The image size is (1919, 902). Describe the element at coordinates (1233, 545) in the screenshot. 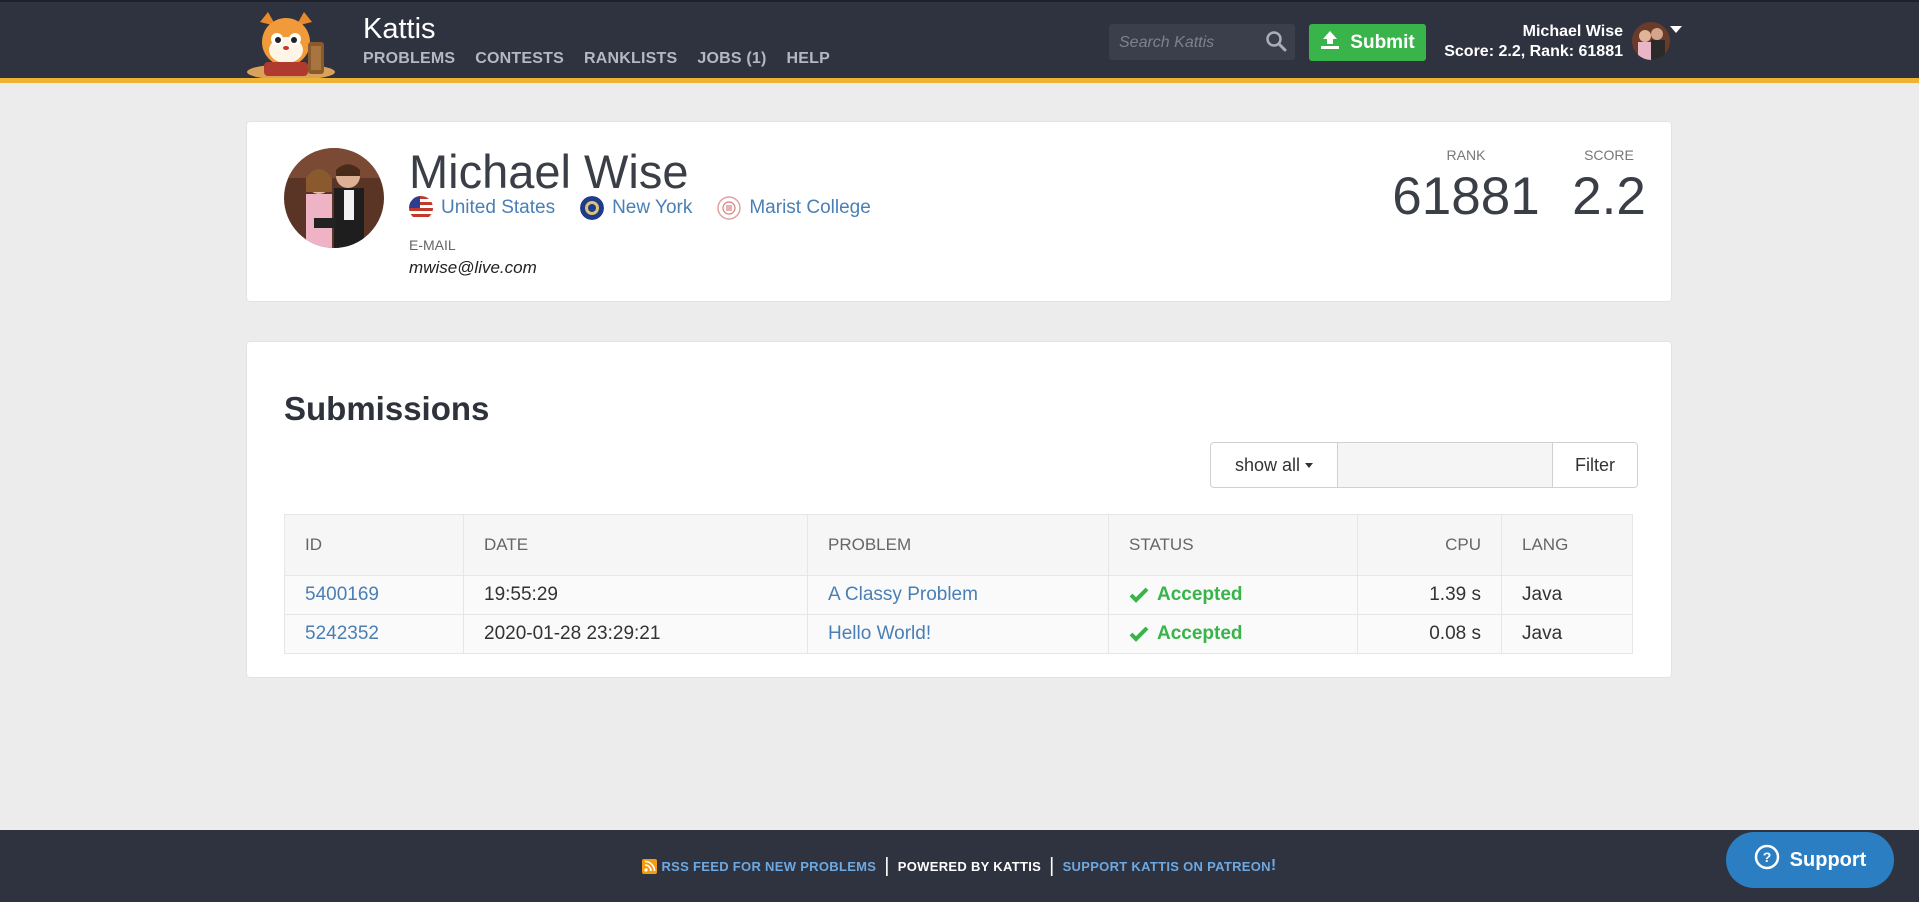

I see `col-status: STATUS` at that location.